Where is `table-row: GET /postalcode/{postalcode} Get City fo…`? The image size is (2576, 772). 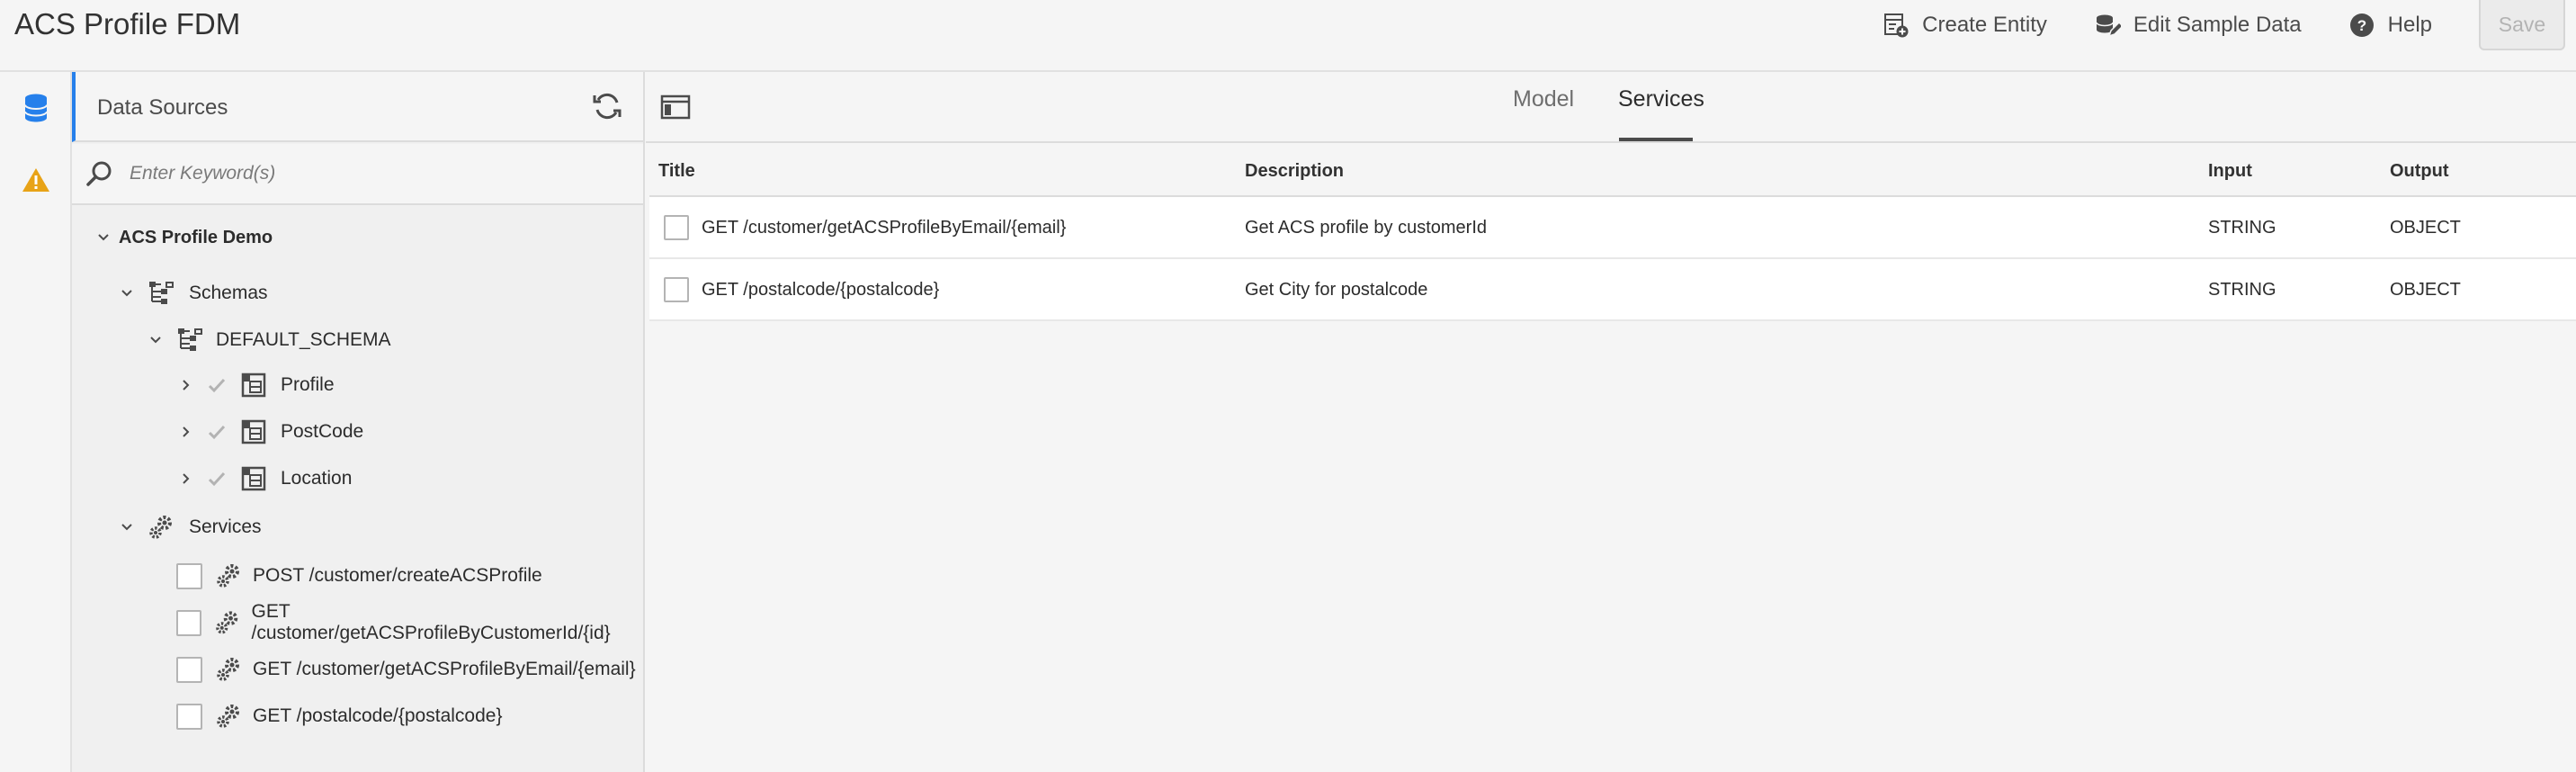
table-row: GET /postalcode/{postalcode} Get City fo… is located at coordinates (1612, 290).